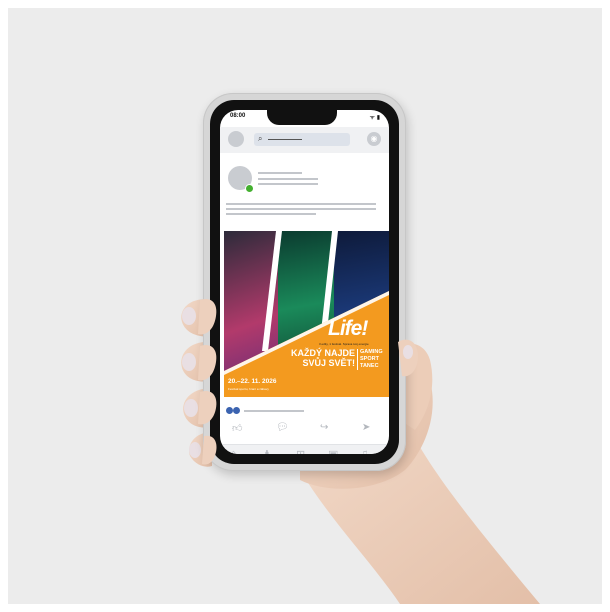  I want to click on app-topbar: ⌕ ◉, so click(304, 140).